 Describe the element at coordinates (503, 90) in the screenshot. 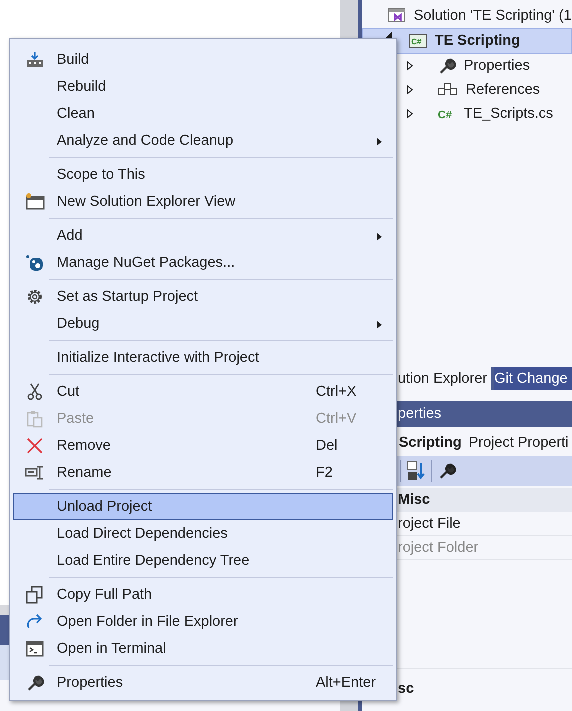

I see `tree-item: References` at that location.